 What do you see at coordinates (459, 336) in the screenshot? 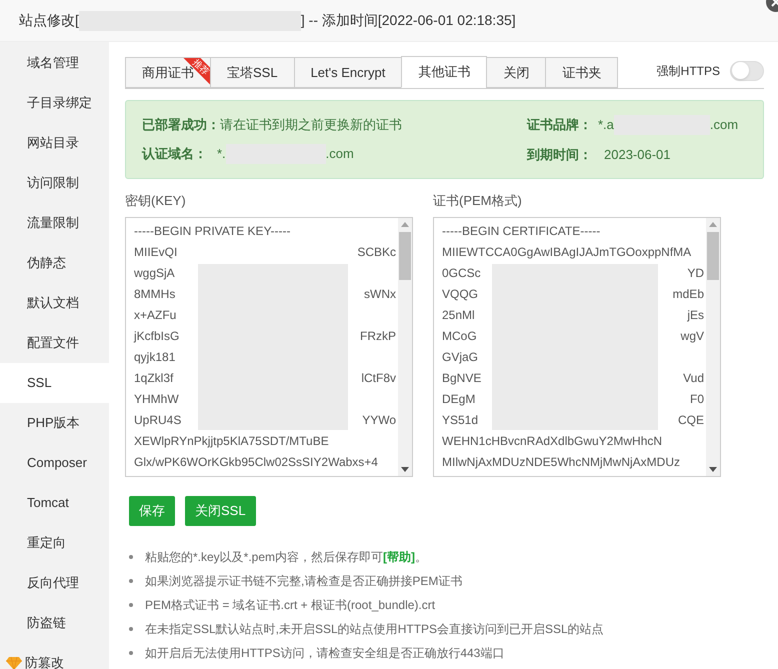
I see `code-line: MCoG` at bounding box center [459, 336].